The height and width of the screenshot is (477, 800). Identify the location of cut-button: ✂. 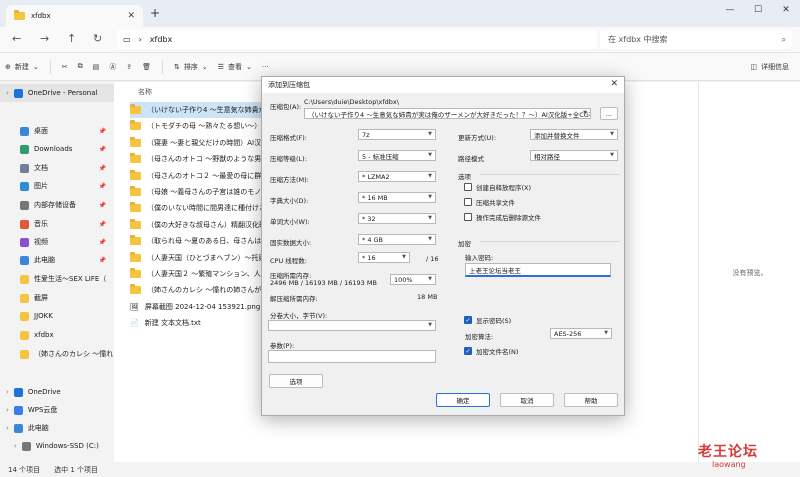
(65, 67).